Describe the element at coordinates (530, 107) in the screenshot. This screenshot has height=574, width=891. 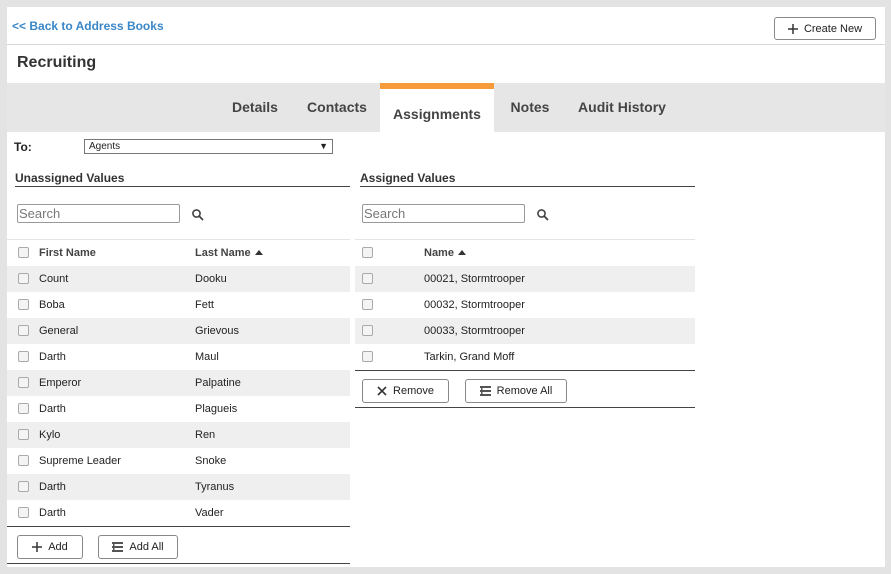
I see `tab-notes: Notes` at that location.